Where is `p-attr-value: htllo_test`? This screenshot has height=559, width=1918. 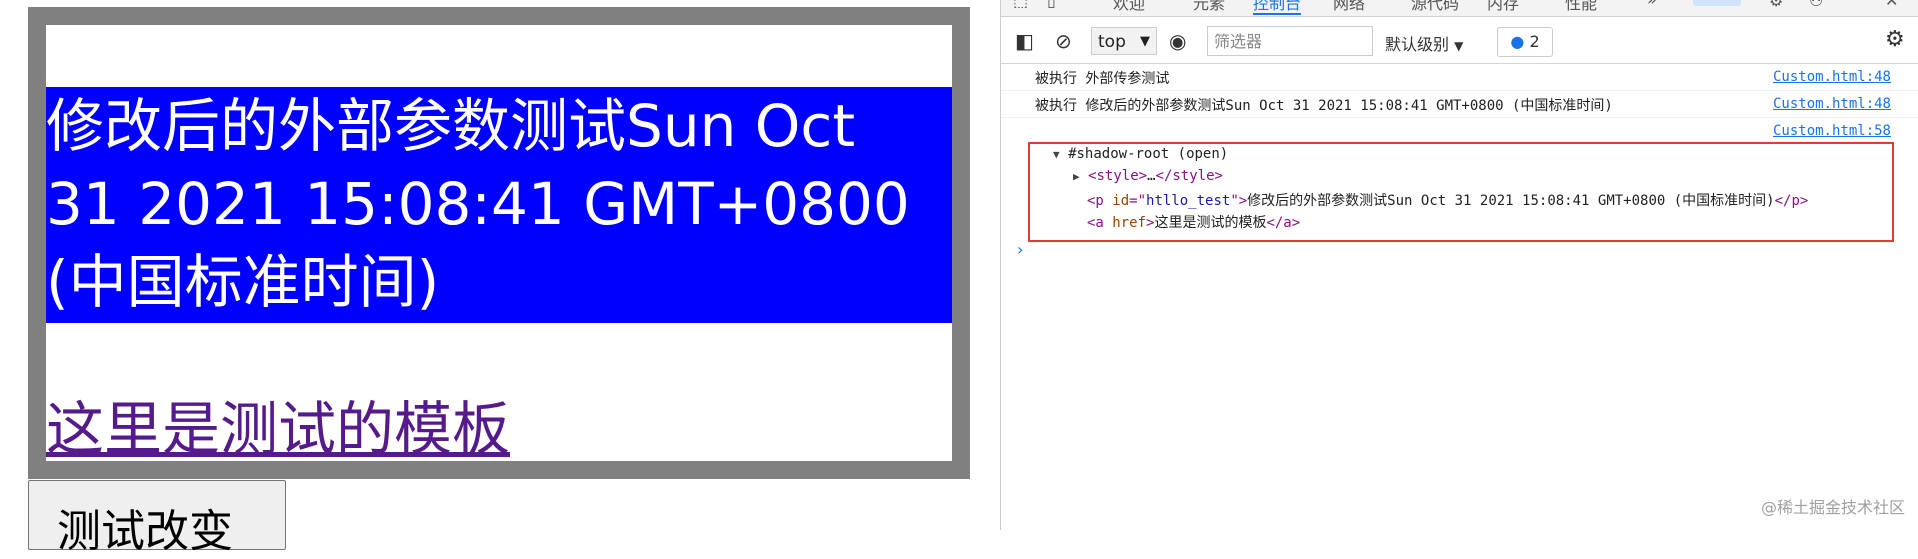
p-attr-value: htllo_test is located at coordinates (1188, 201).